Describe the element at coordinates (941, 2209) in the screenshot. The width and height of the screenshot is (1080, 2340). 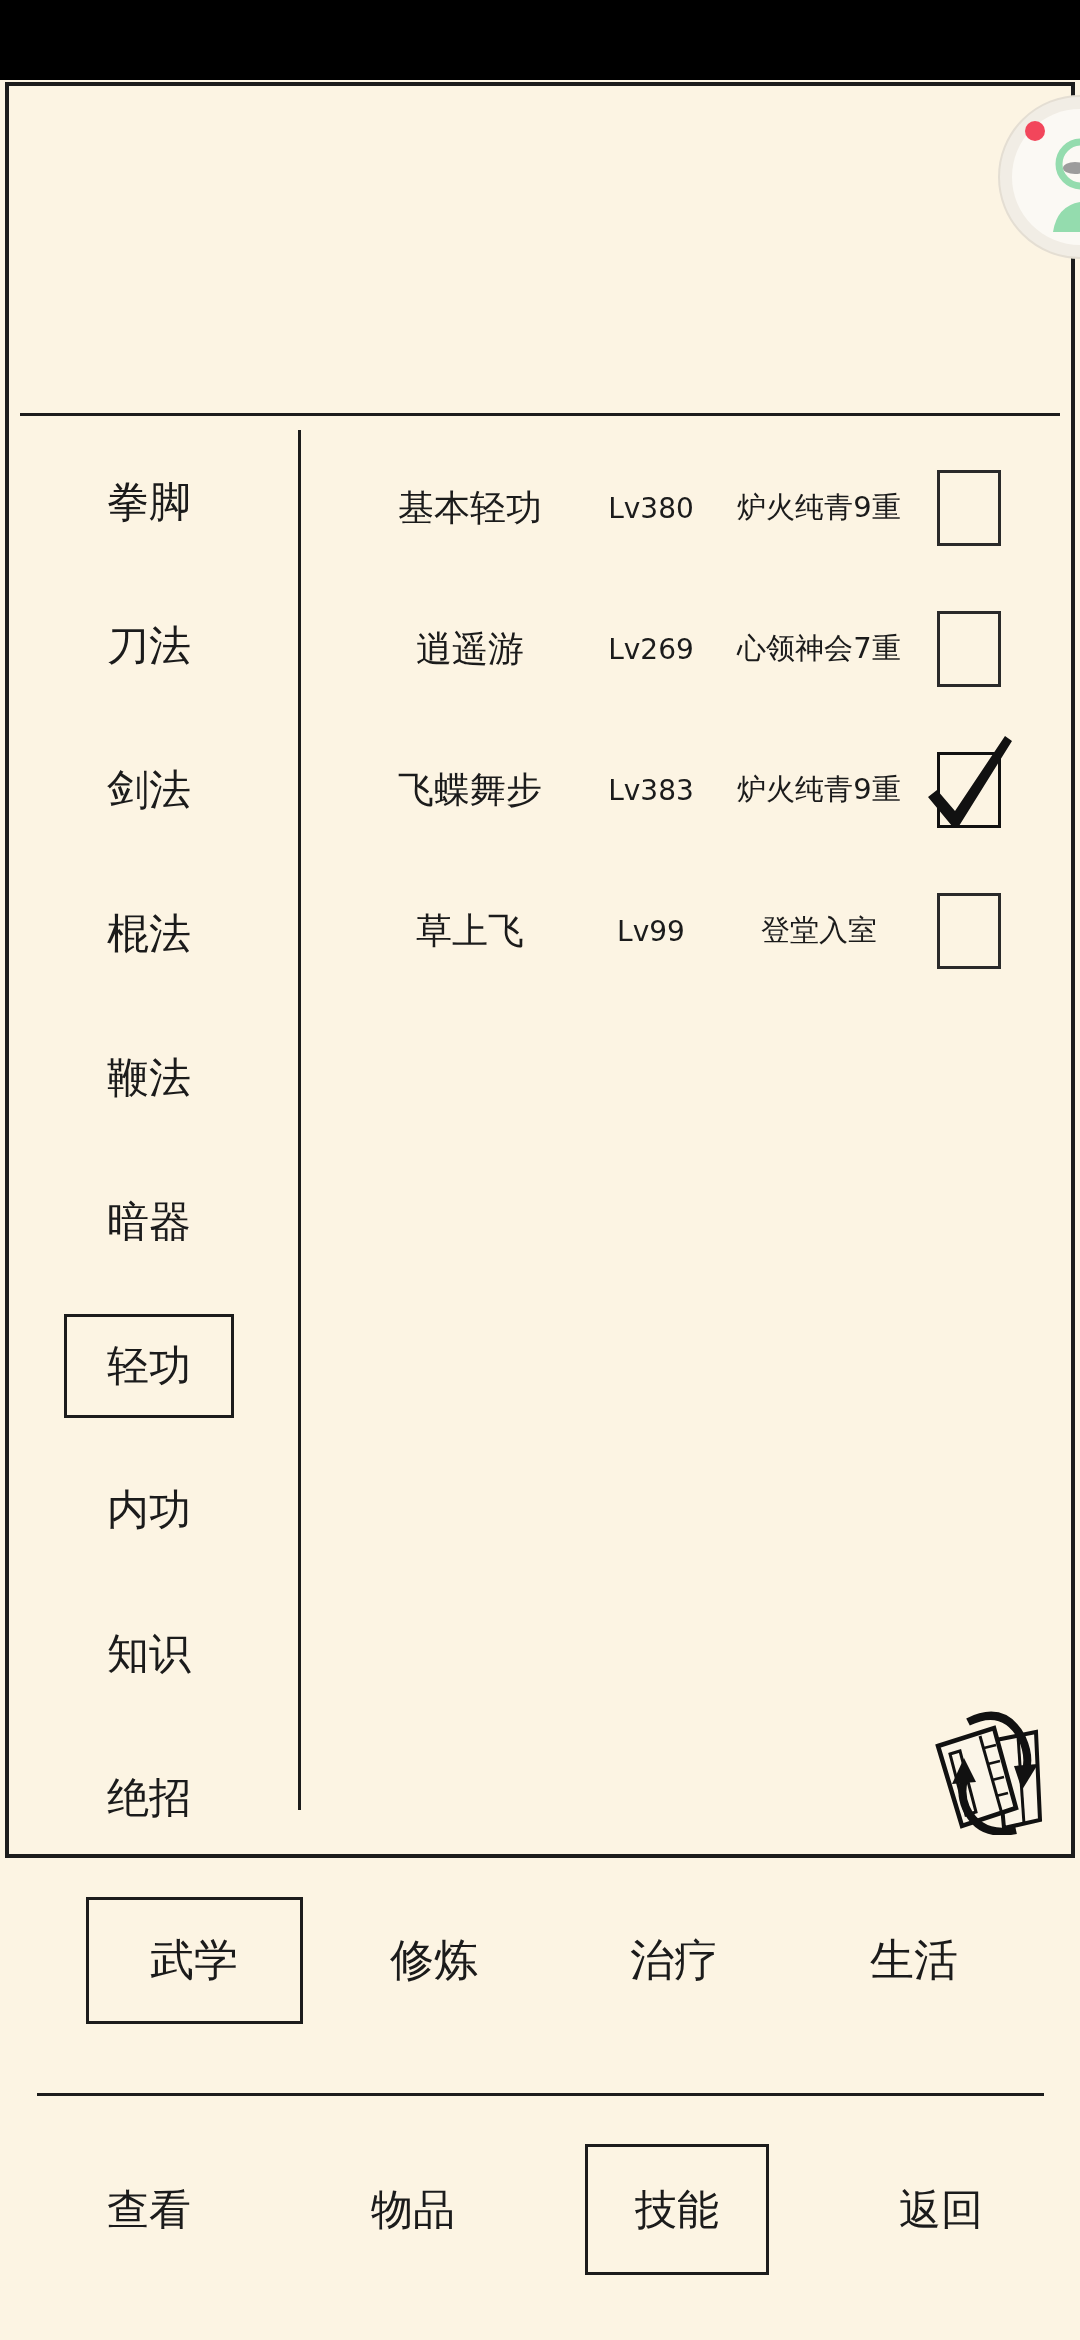
I see `nav-tab: 返回` at that location.